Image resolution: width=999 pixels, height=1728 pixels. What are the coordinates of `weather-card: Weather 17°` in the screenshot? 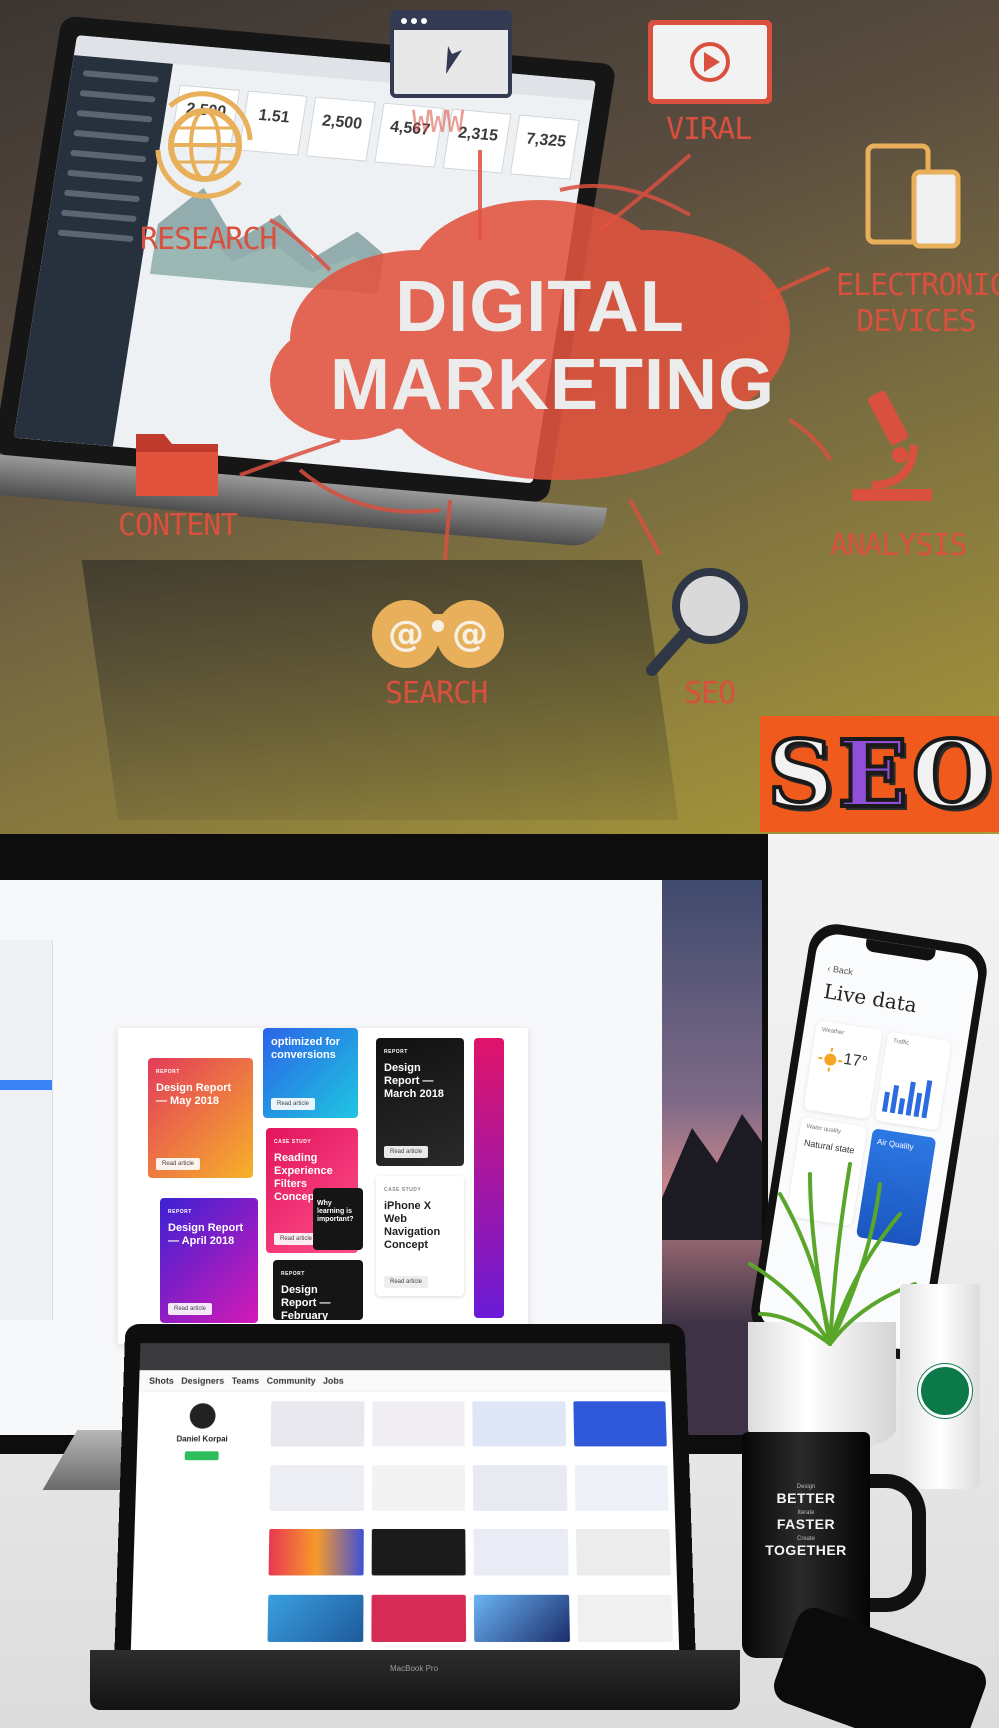 It's located at (843, 1070).